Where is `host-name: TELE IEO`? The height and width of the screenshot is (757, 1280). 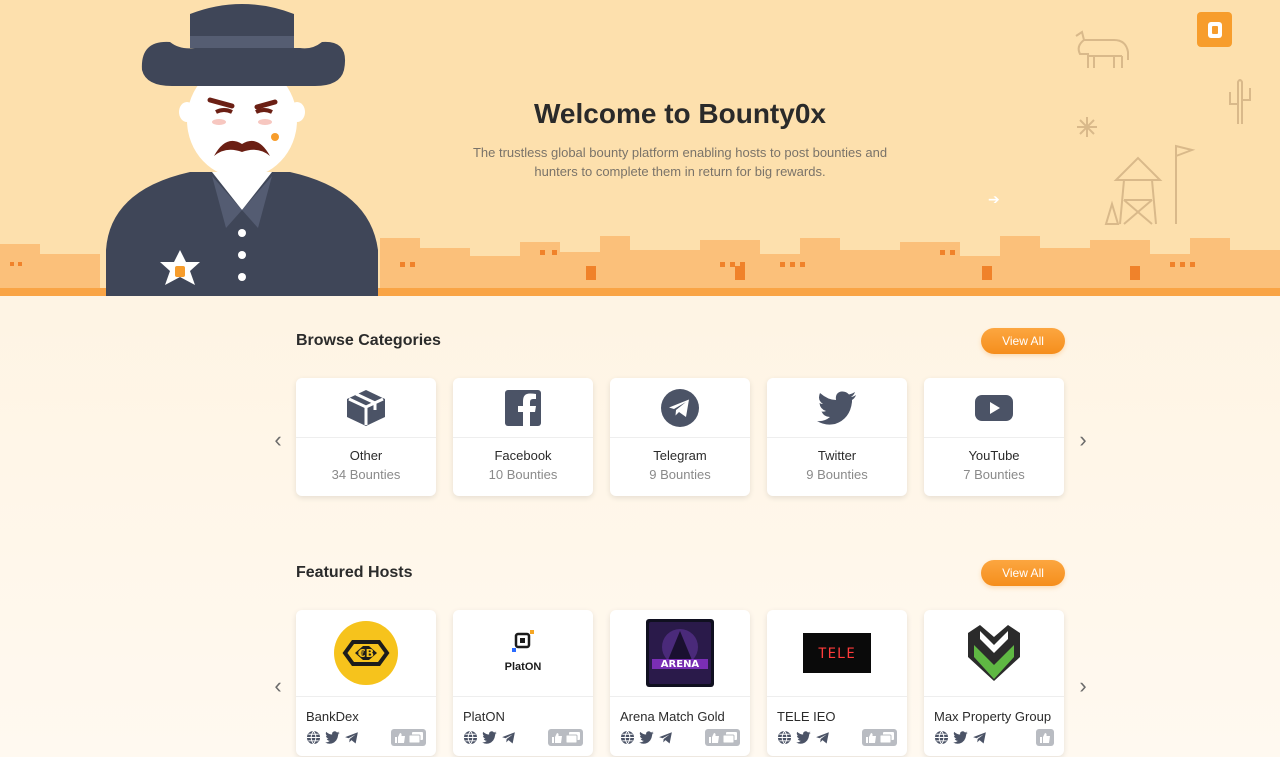 host-name: TELE IEO is located at coordinates (806, 716).